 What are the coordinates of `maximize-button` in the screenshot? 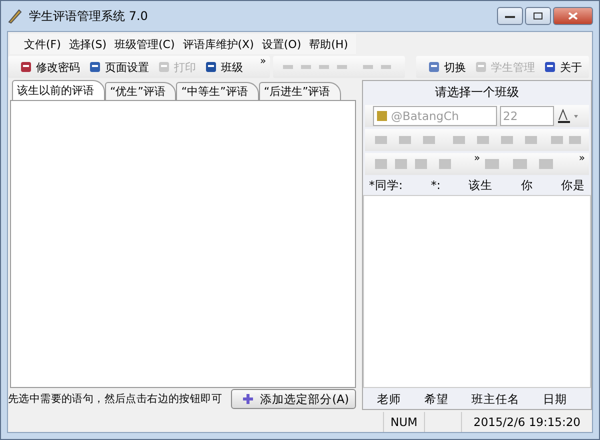 It's located at (538, 16).